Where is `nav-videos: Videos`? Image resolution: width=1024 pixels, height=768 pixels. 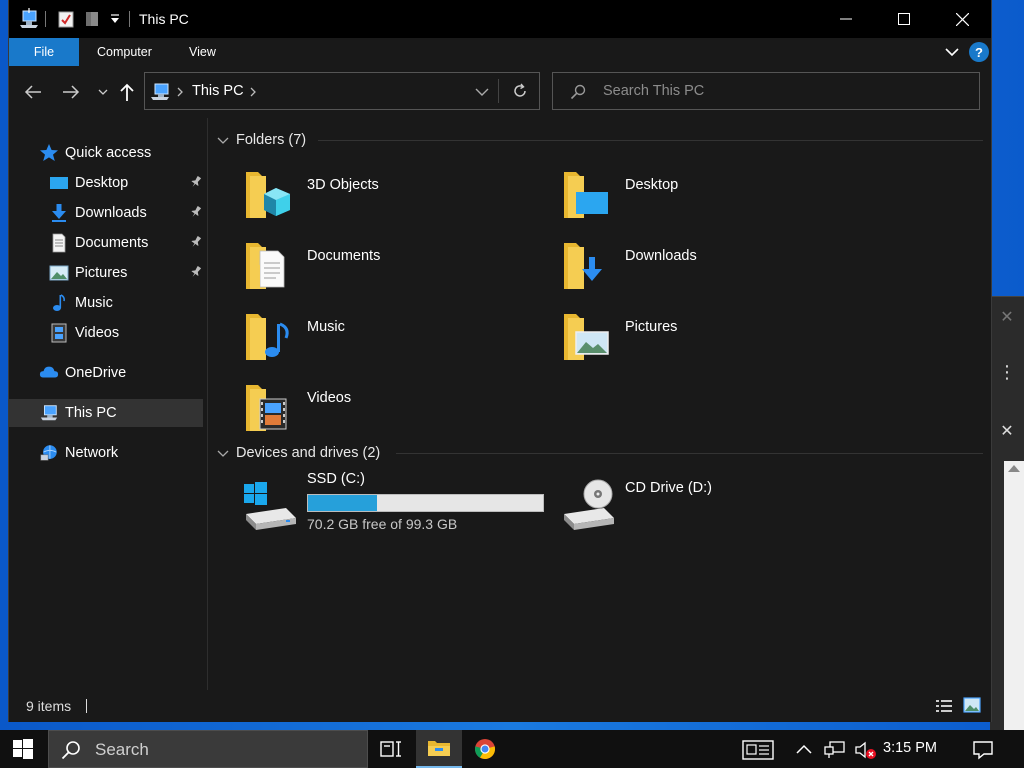 nav-videos: Videos is located at coordinates (106, 333).